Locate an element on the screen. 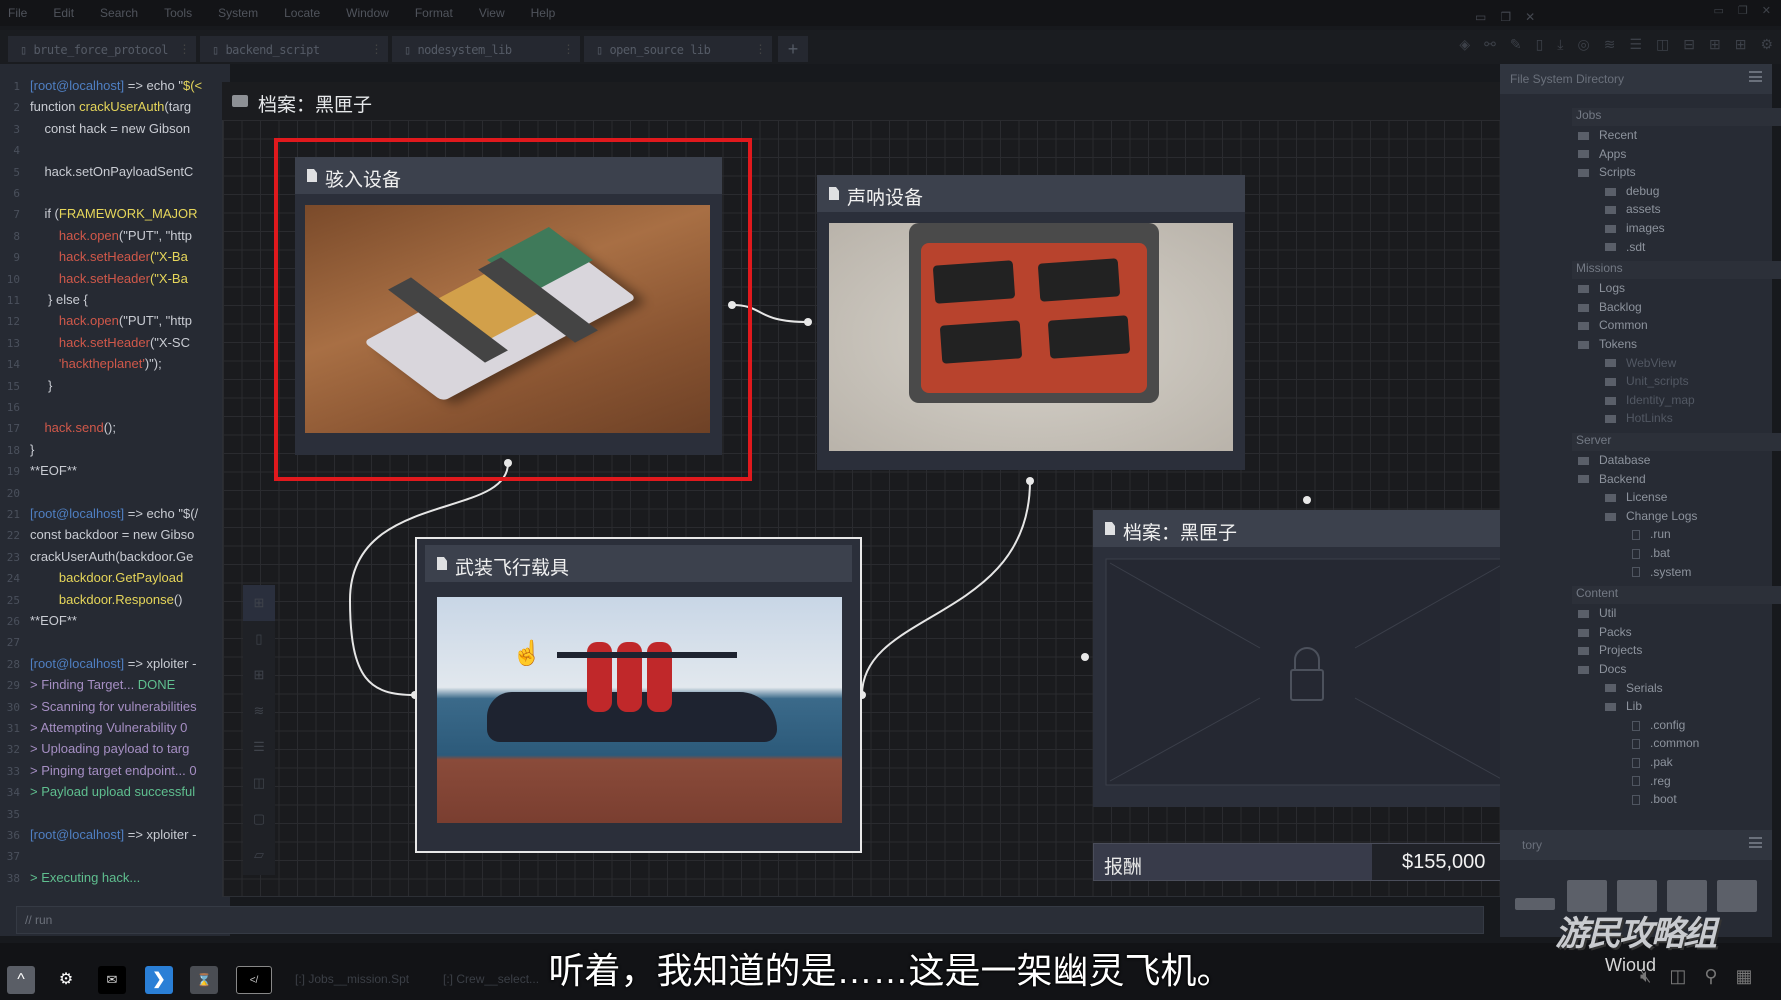 This screenshot has height=1000, width=1781. tree-section: Jobs is located at coordinates (1676, 117).